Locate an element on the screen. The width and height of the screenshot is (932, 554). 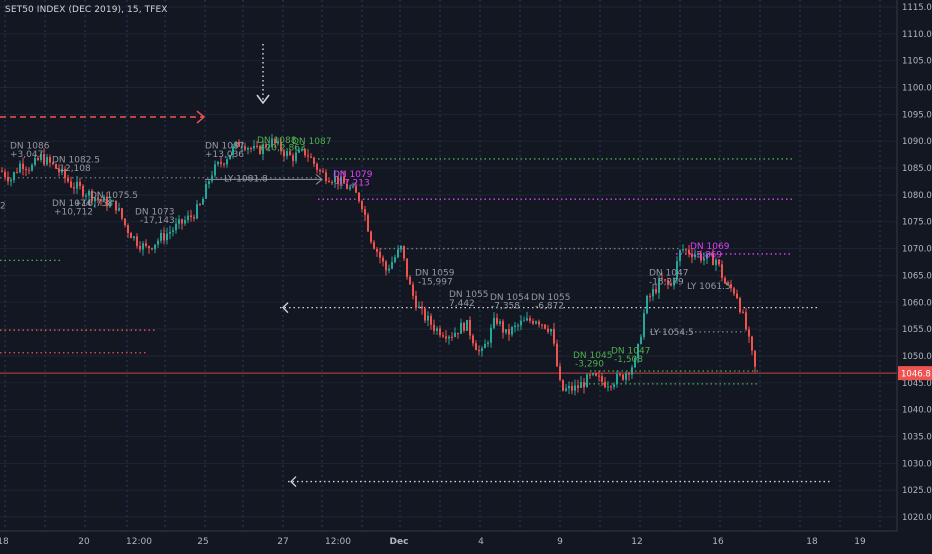
annotation-label: +10,712 is located at coordinates (73, 213).